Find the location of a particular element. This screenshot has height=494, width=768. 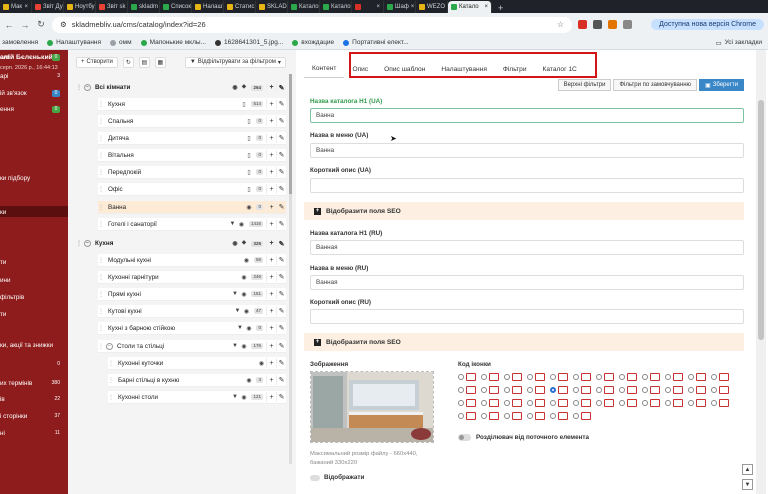

tree-row: ⋮ Кутові кухні ▼ ◉ 47 + ✎ is located at coordinates (192, 311).